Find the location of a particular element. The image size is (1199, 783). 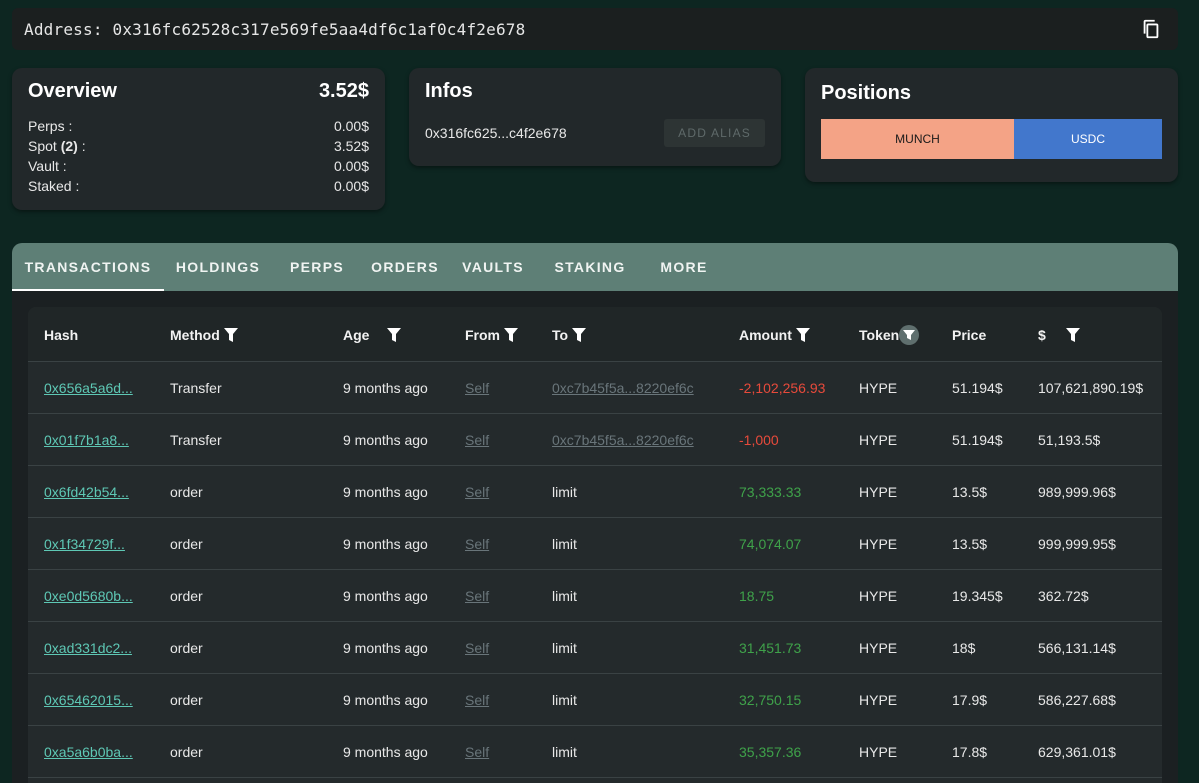

column-header-amount: Amount is located at coordinates (774, 334).